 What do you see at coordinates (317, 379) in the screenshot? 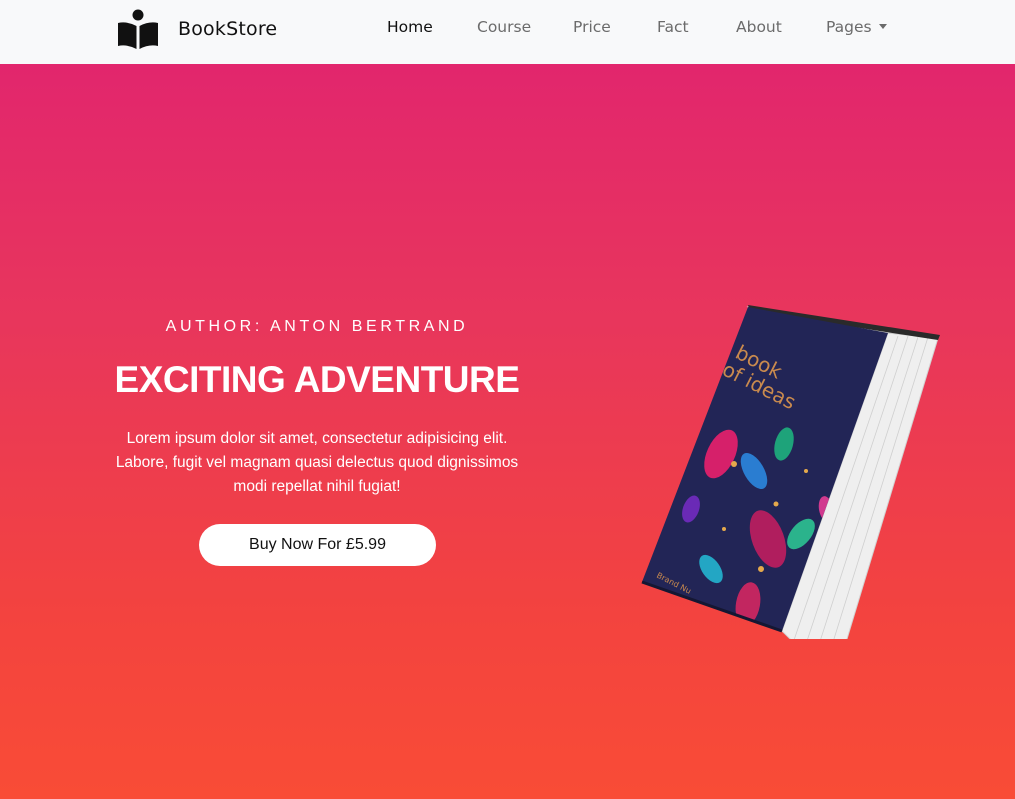
I see `hero-title: EXCITING ADVENTURE` at bounding box center [317, 379].